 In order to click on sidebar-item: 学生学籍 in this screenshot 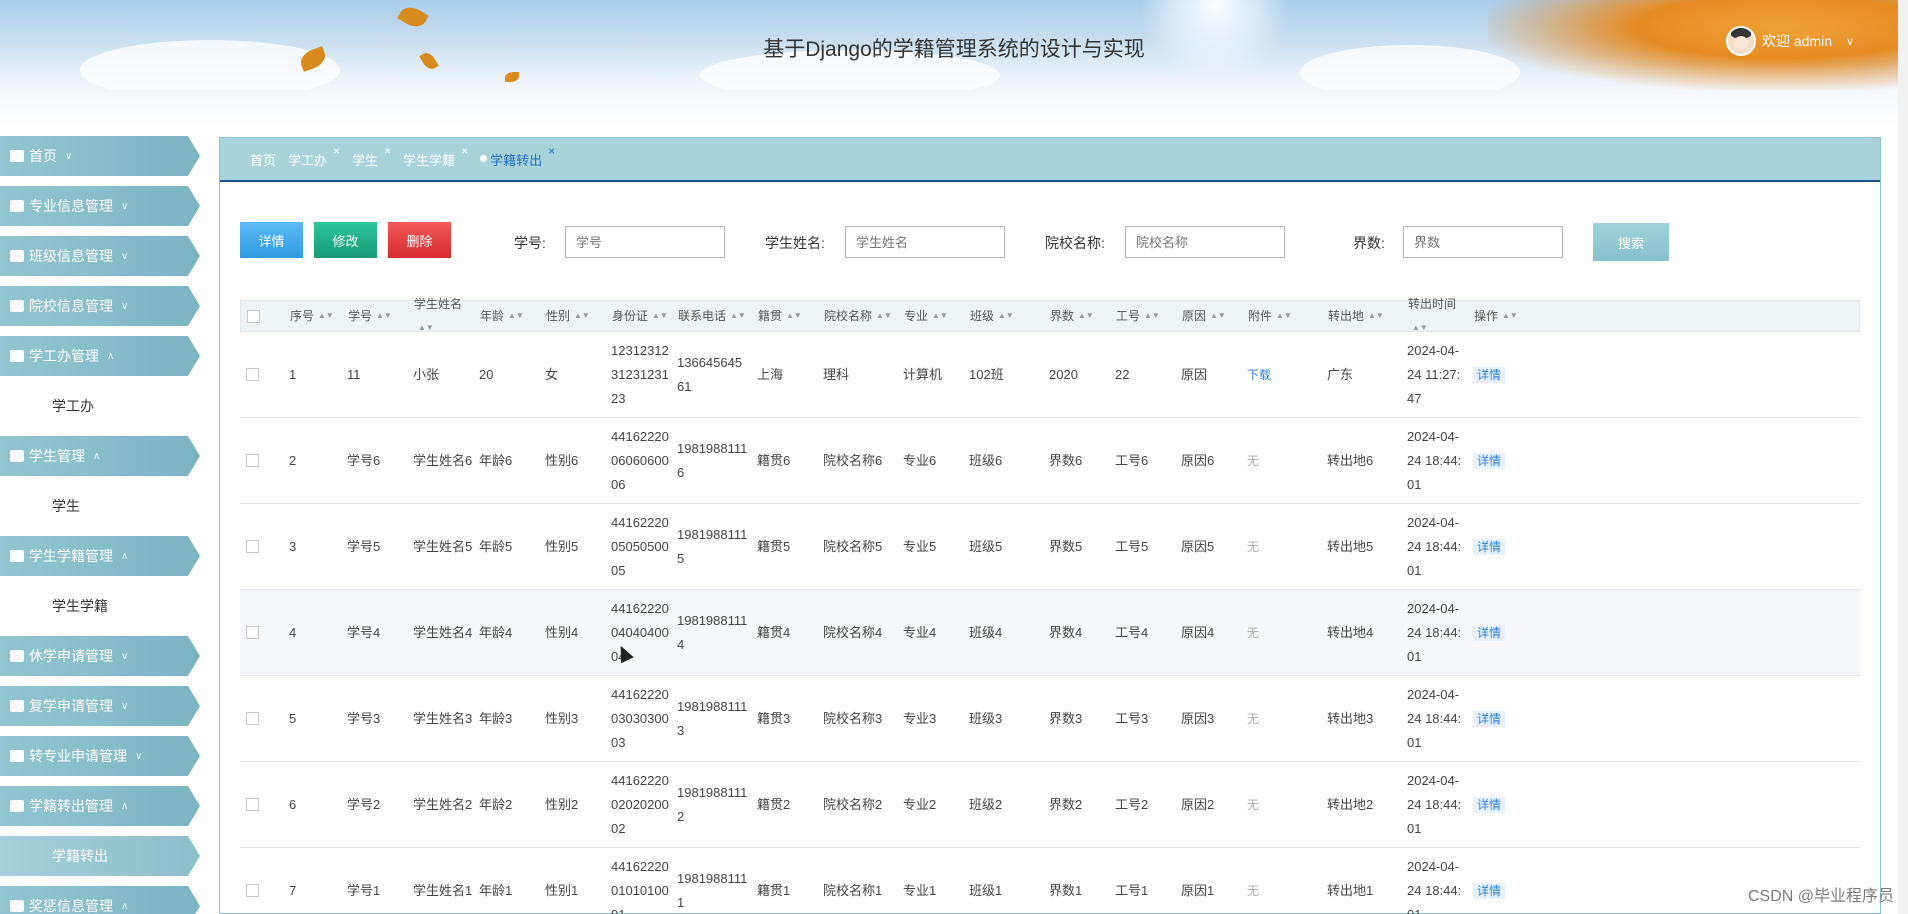, I will do `click(100, 606)`.